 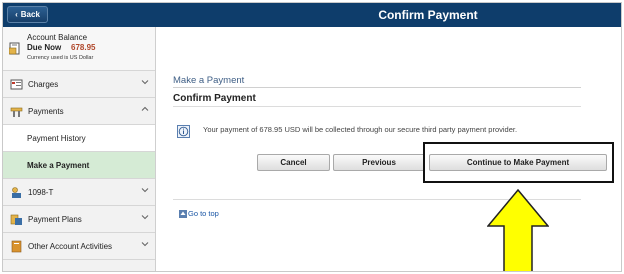 I want to click on balance-title: Account Balance, so click(x=57, y=37).